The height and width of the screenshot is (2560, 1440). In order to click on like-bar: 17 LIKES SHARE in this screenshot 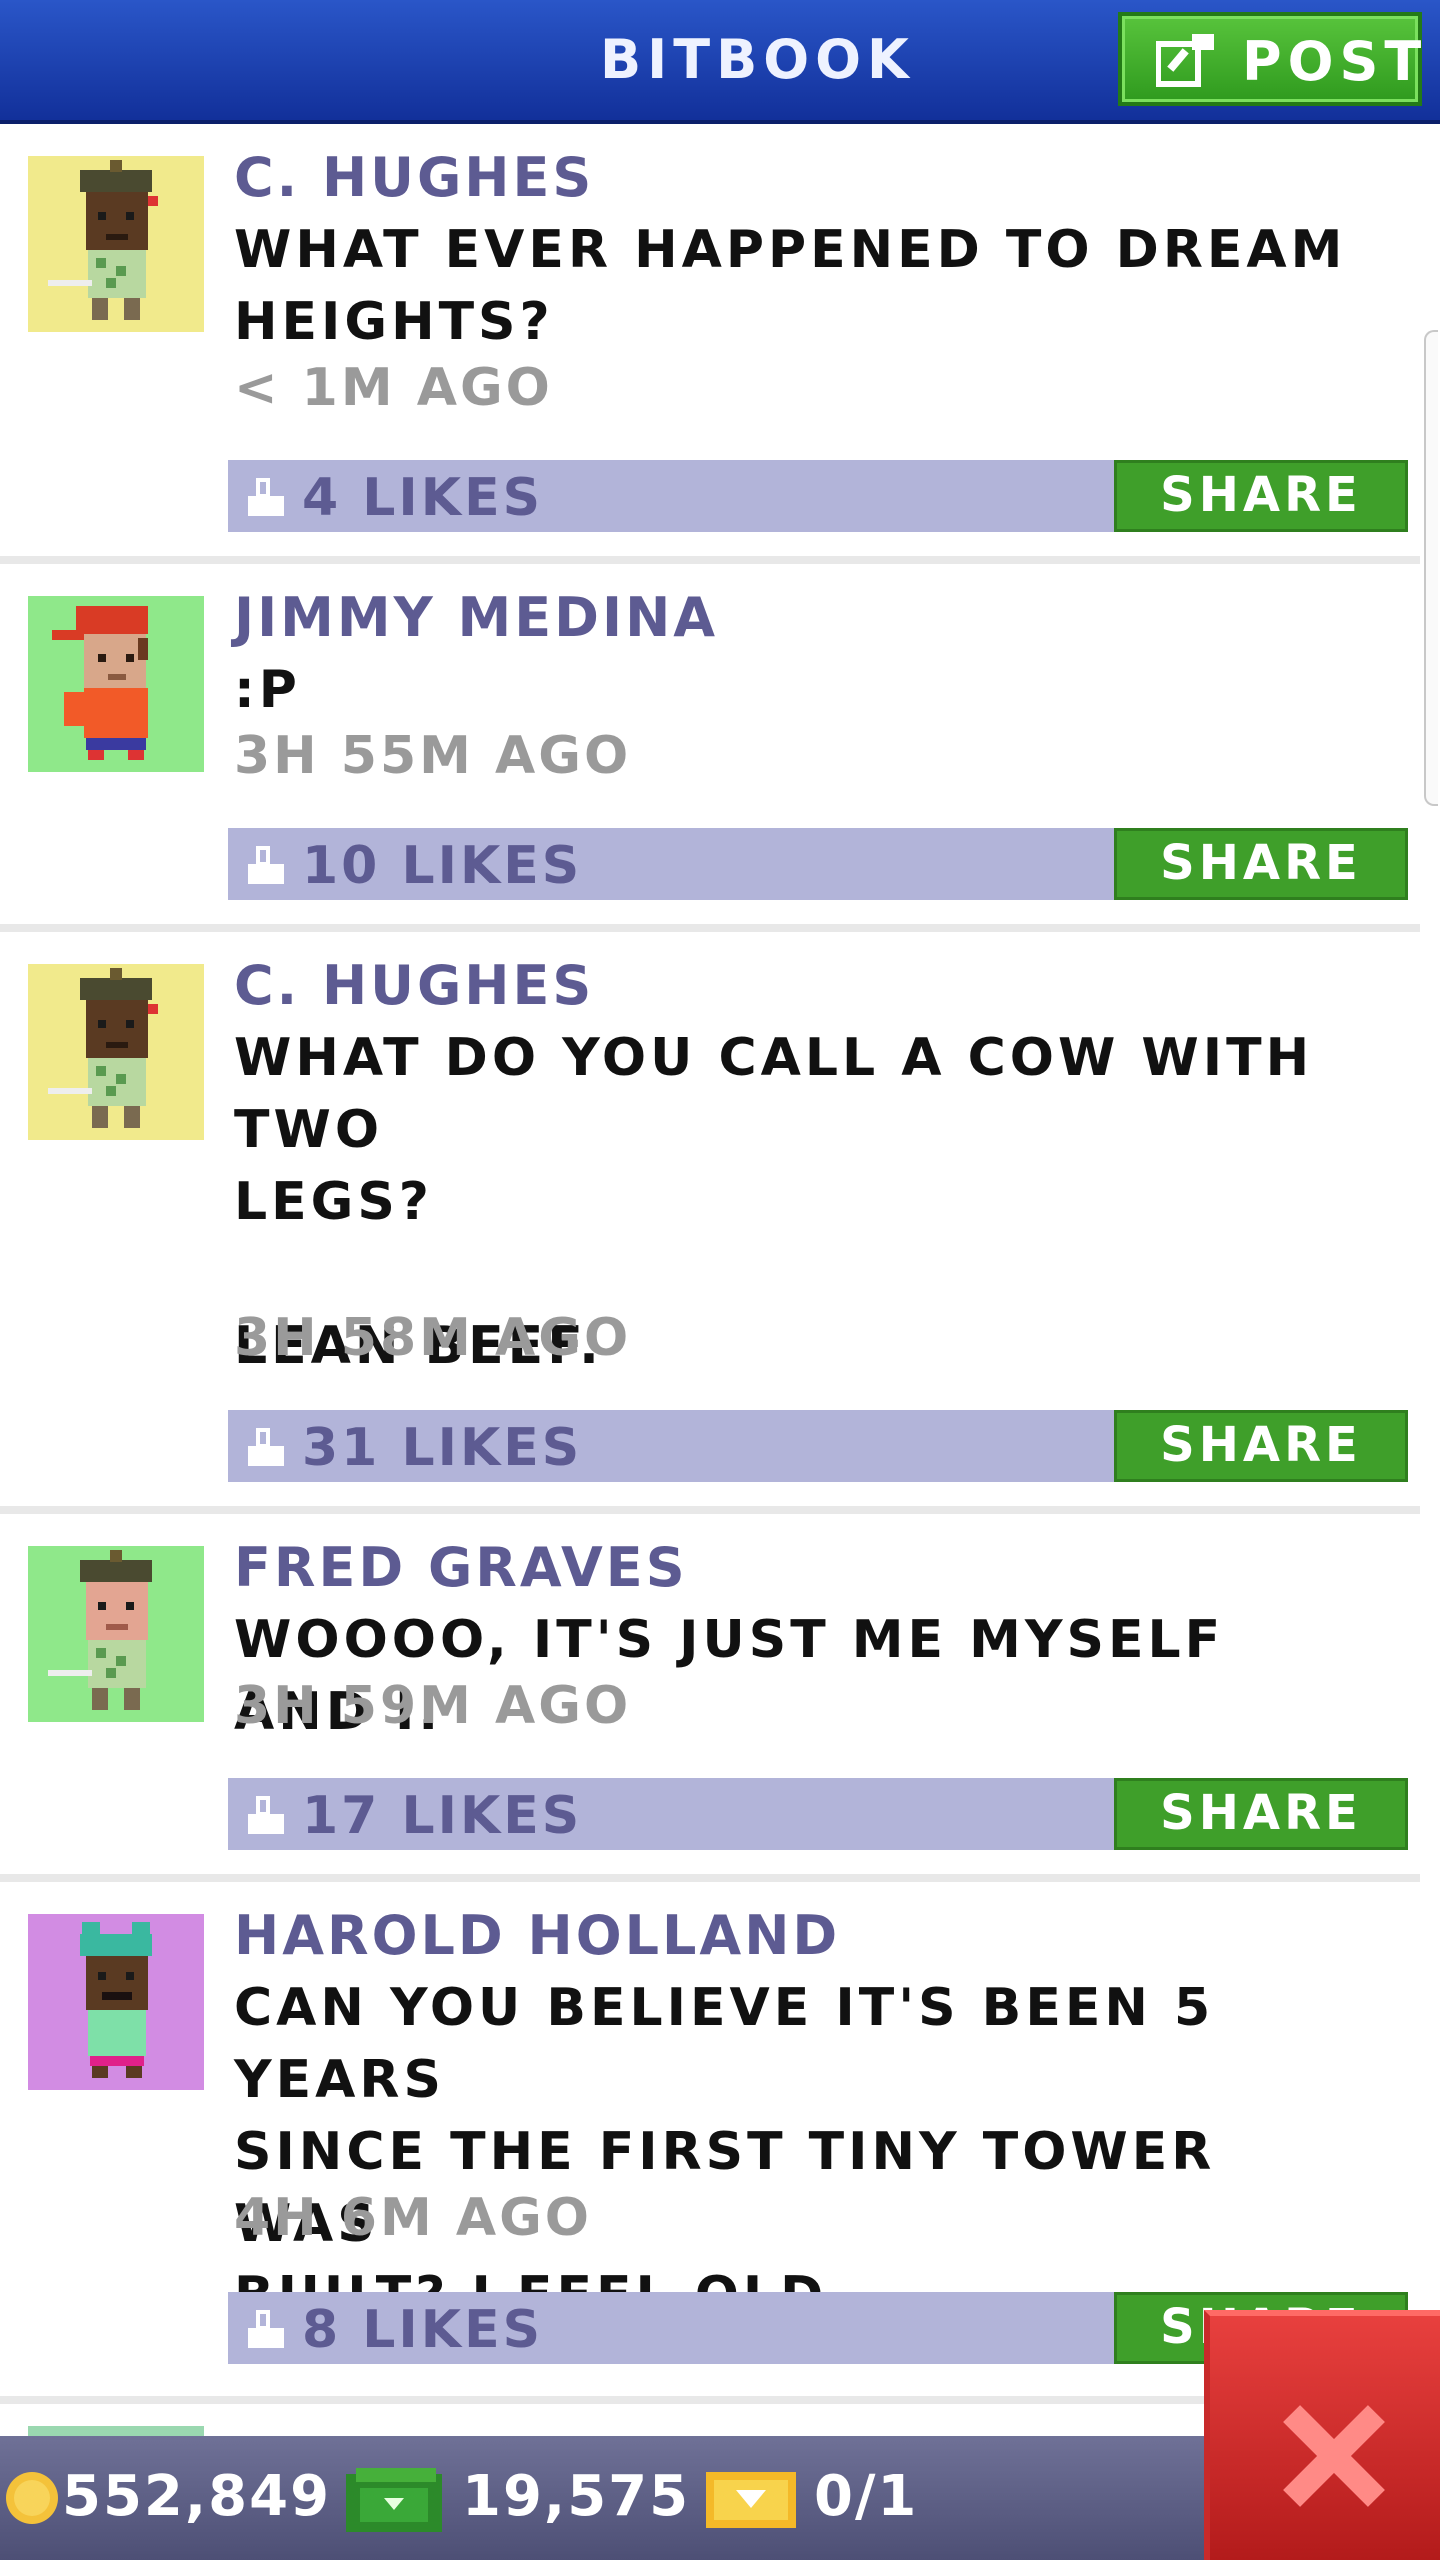, I will do `click(818, 1814)`.